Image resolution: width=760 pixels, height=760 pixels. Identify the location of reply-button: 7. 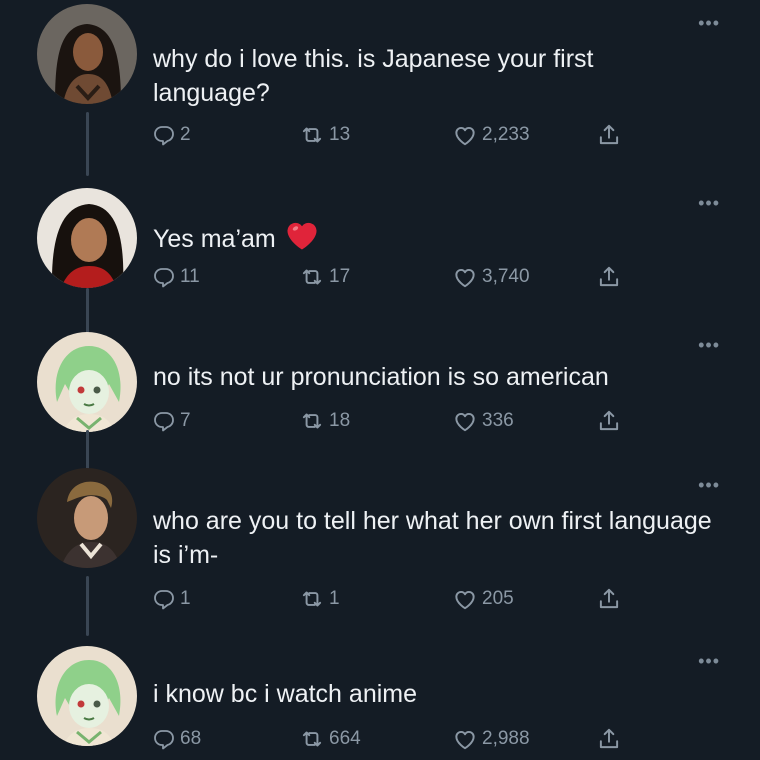
(171, 421).